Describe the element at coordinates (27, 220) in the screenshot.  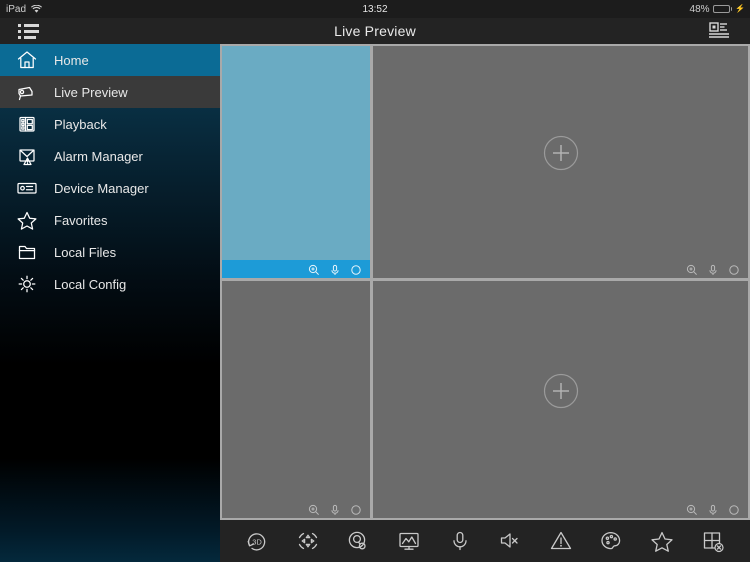
I see `star-icon` at that location.